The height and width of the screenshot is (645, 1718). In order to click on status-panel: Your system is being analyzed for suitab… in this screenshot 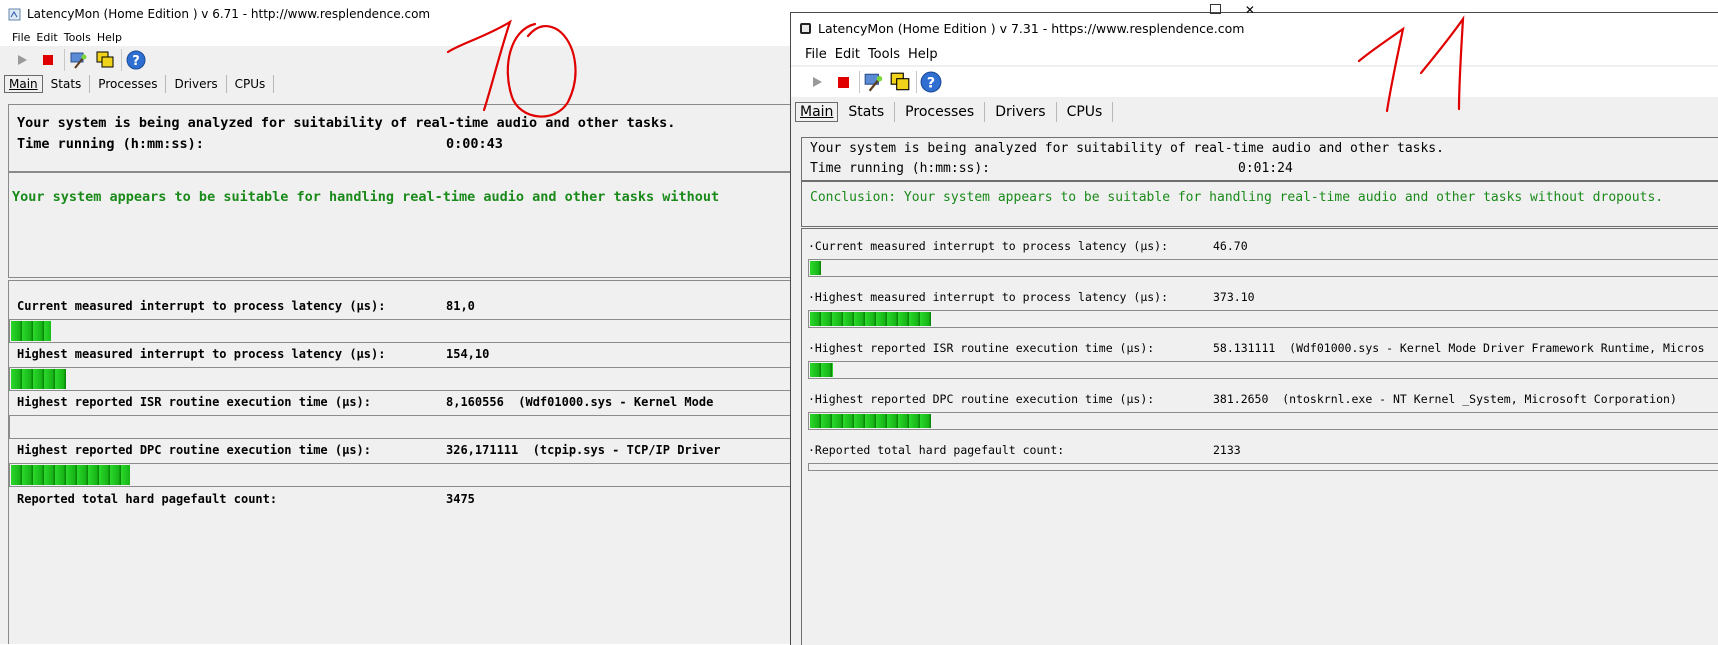, I will do `click(399, 138)`.